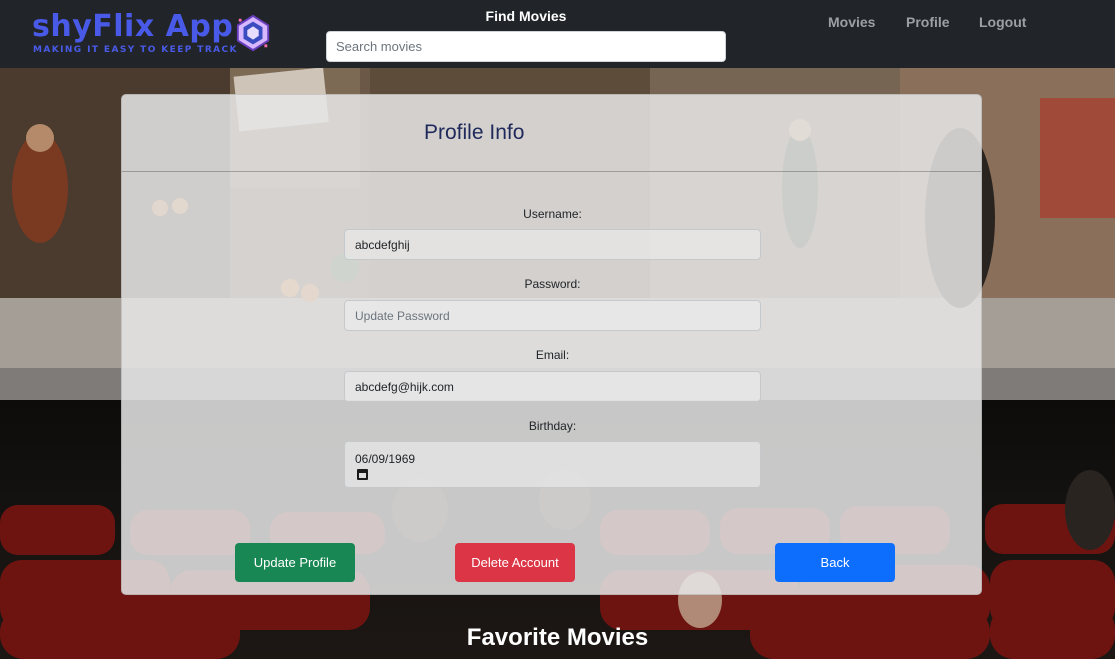 Image resolution: width=1115 pixels, height=659 pixels. What do you see at coordinates (133, 26) in the screenshot?
I see `brand-title: shyFlix App` at bounding box center [133, 26].